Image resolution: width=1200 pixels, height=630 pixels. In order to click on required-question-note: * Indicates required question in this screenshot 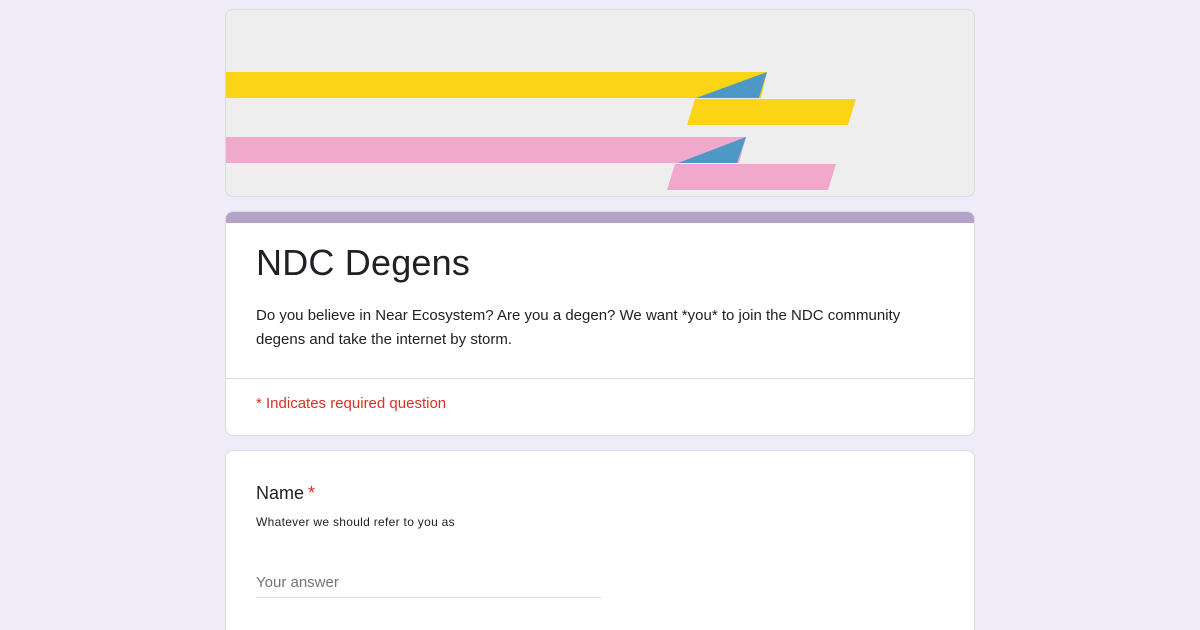, I will do `click(351, 403)`.